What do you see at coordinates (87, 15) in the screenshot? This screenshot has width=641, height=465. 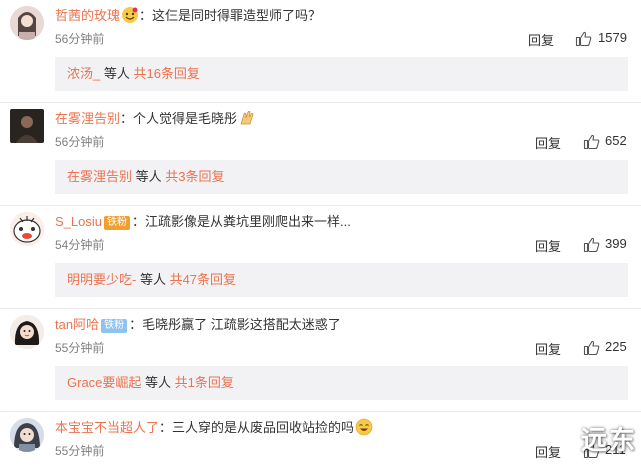 I see `username: 哲茜的玫瑰` at bounding box center [87, 15].